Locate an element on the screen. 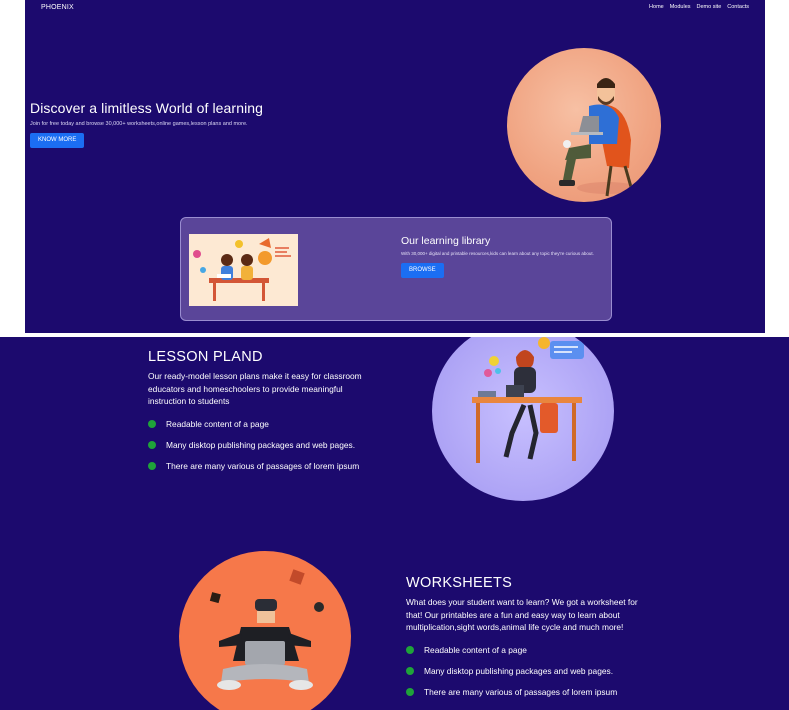  nav-links: Home Modules Demo site Contacts is located at coordinates (699, 7).